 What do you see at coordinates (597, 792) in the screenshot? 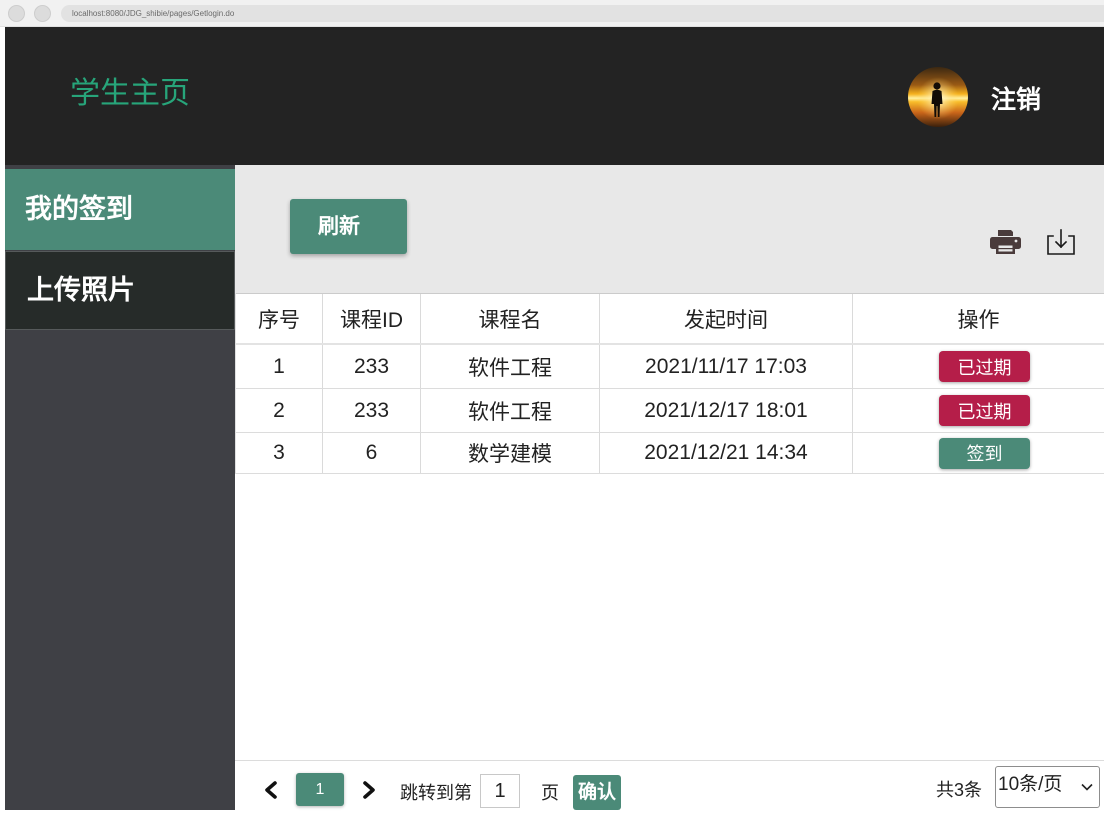
I see `confirm-jump-button: 确认` at bounding box center [597, 792].